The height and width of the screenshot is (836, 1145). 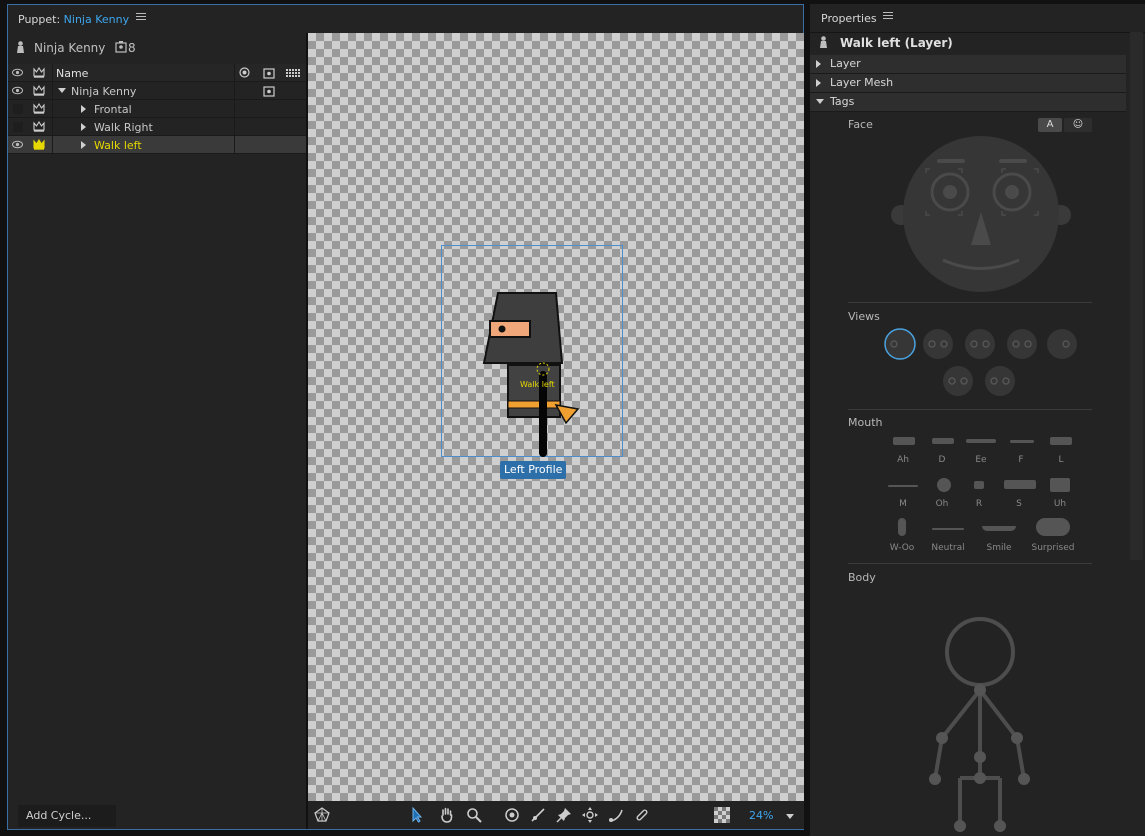 What do you see at coordinates (1061, 441) in the screenshot?
I see `mouth-shape-l` at bounding box center [1061, 441].